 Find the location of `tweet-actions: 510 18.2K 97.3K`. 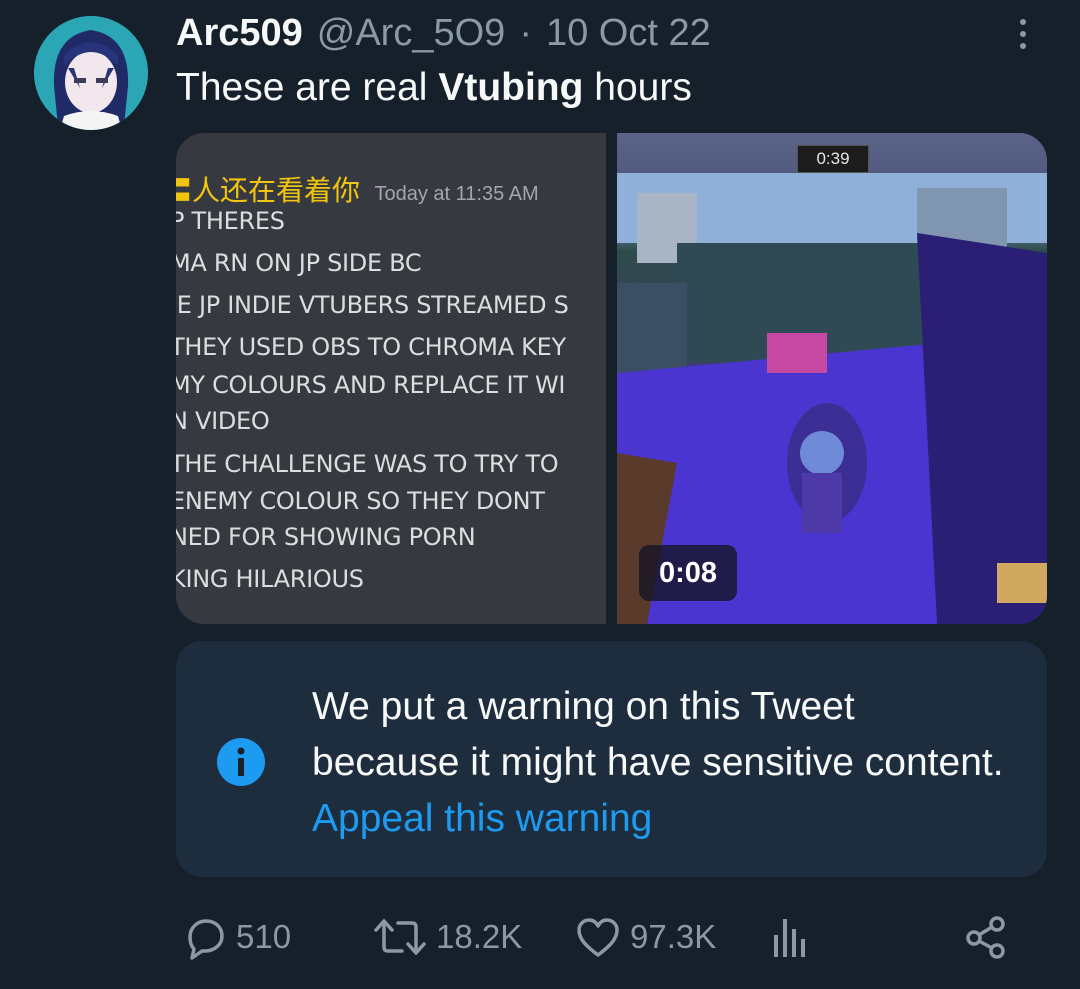

tweet-actions: 510 18.2K 97.3K is located at coordinates (611, 937).